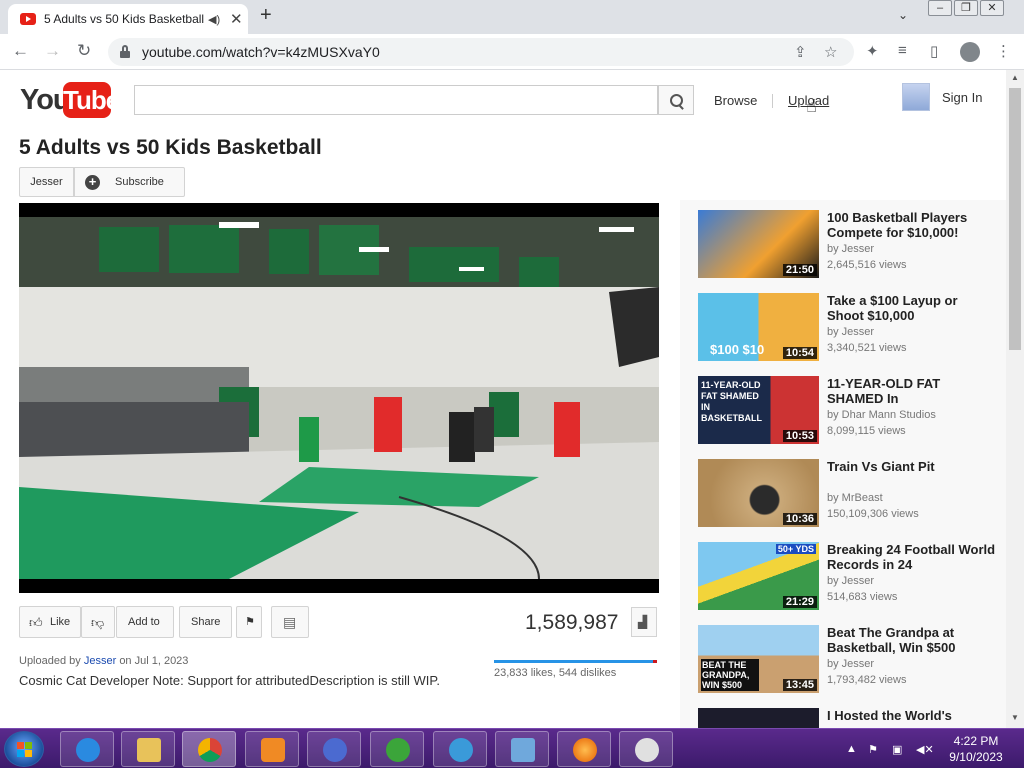 The height and width of the screenshot is (768, 1024). I want to click on address-bar: youtube.com/watch?v=k4zMUSXvaY0 ⇪ ☆, so click(481, 52).